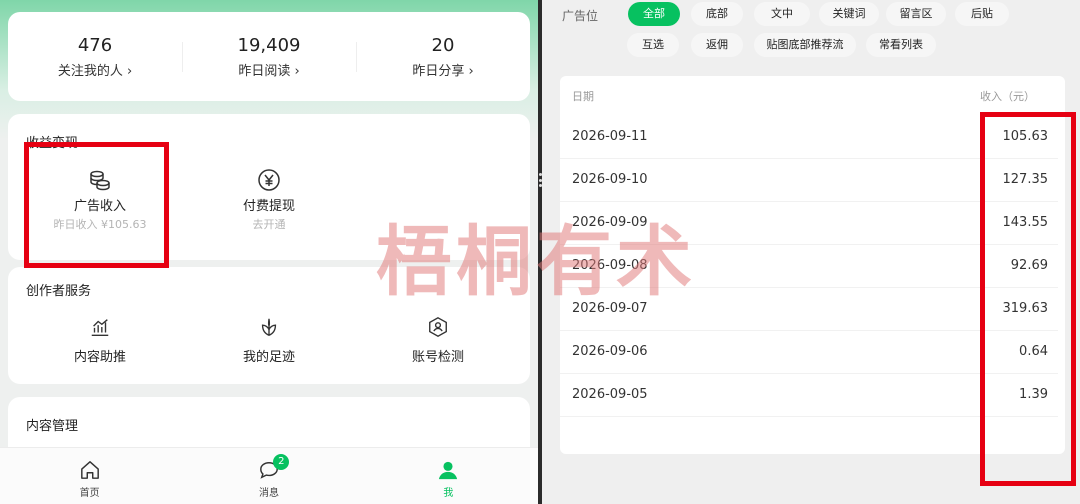  Describe the element at coordinates (281, 462) in the screenshot. I see `message-count-badge: 2` at that location.